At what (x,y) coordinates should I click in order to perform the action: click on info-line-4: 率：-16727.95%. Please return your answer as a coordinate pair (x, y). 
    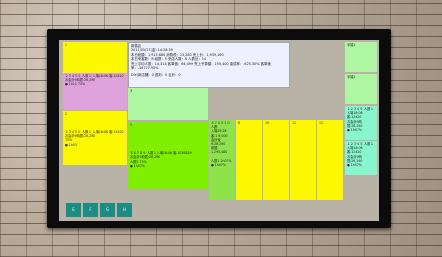
    Looking at the image, I should click on (145, 68).